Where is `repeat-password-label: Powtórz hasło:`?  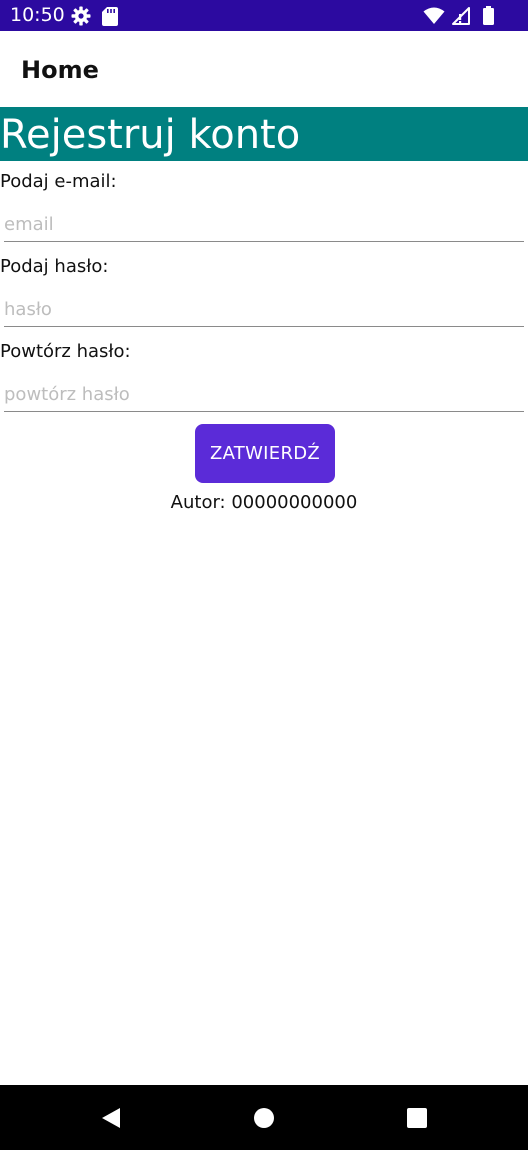
repeat-password-label: Powtórz hasło: is located at coordinates (65, 351).